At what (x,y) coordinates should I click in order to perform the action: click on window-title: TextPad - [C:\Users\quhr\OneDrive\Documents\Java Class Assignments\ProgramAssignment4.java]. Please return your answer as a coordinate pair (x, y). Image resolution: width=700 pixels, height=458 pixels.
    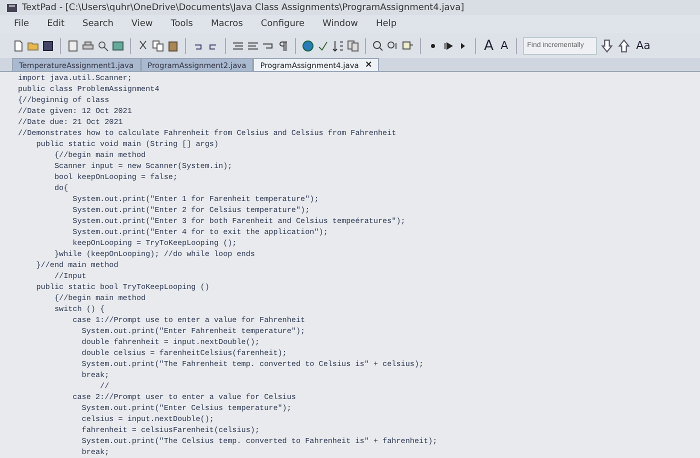
    Looking at the image, I should click on (243, 7).